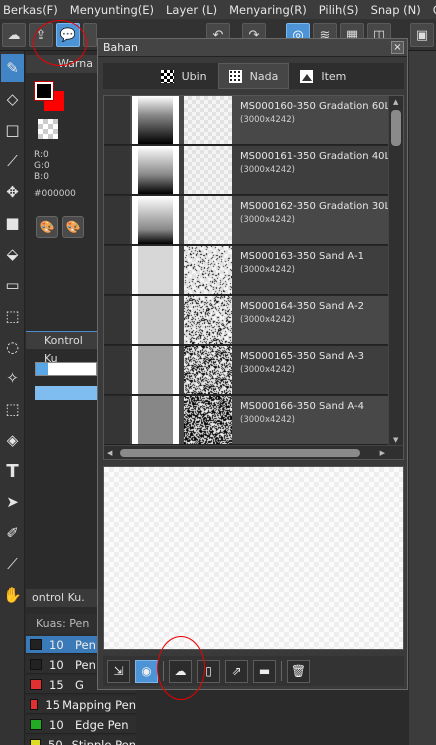 The width and height of the screenshot is (436, 745). I want to click on material-name: MS000166-350 Sand A-4, so click(302, 406).